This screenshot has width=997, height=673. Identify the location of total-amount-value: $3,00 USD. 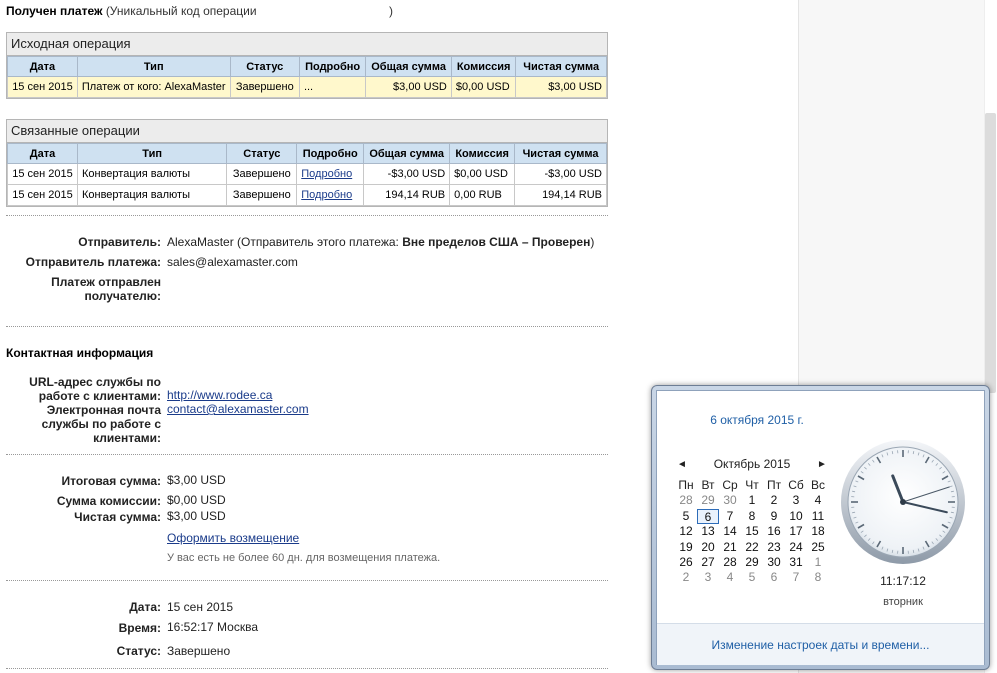
(196, 480).